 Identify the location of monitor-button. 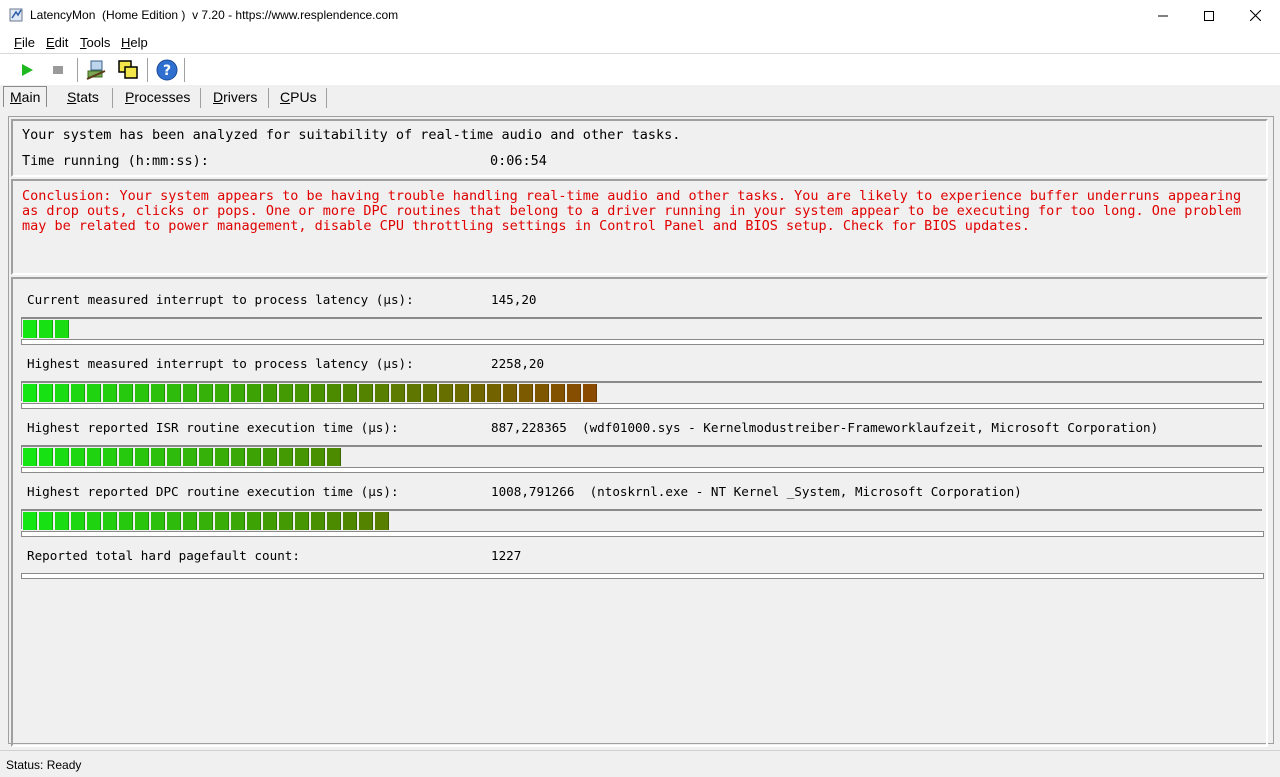
(96, 70).